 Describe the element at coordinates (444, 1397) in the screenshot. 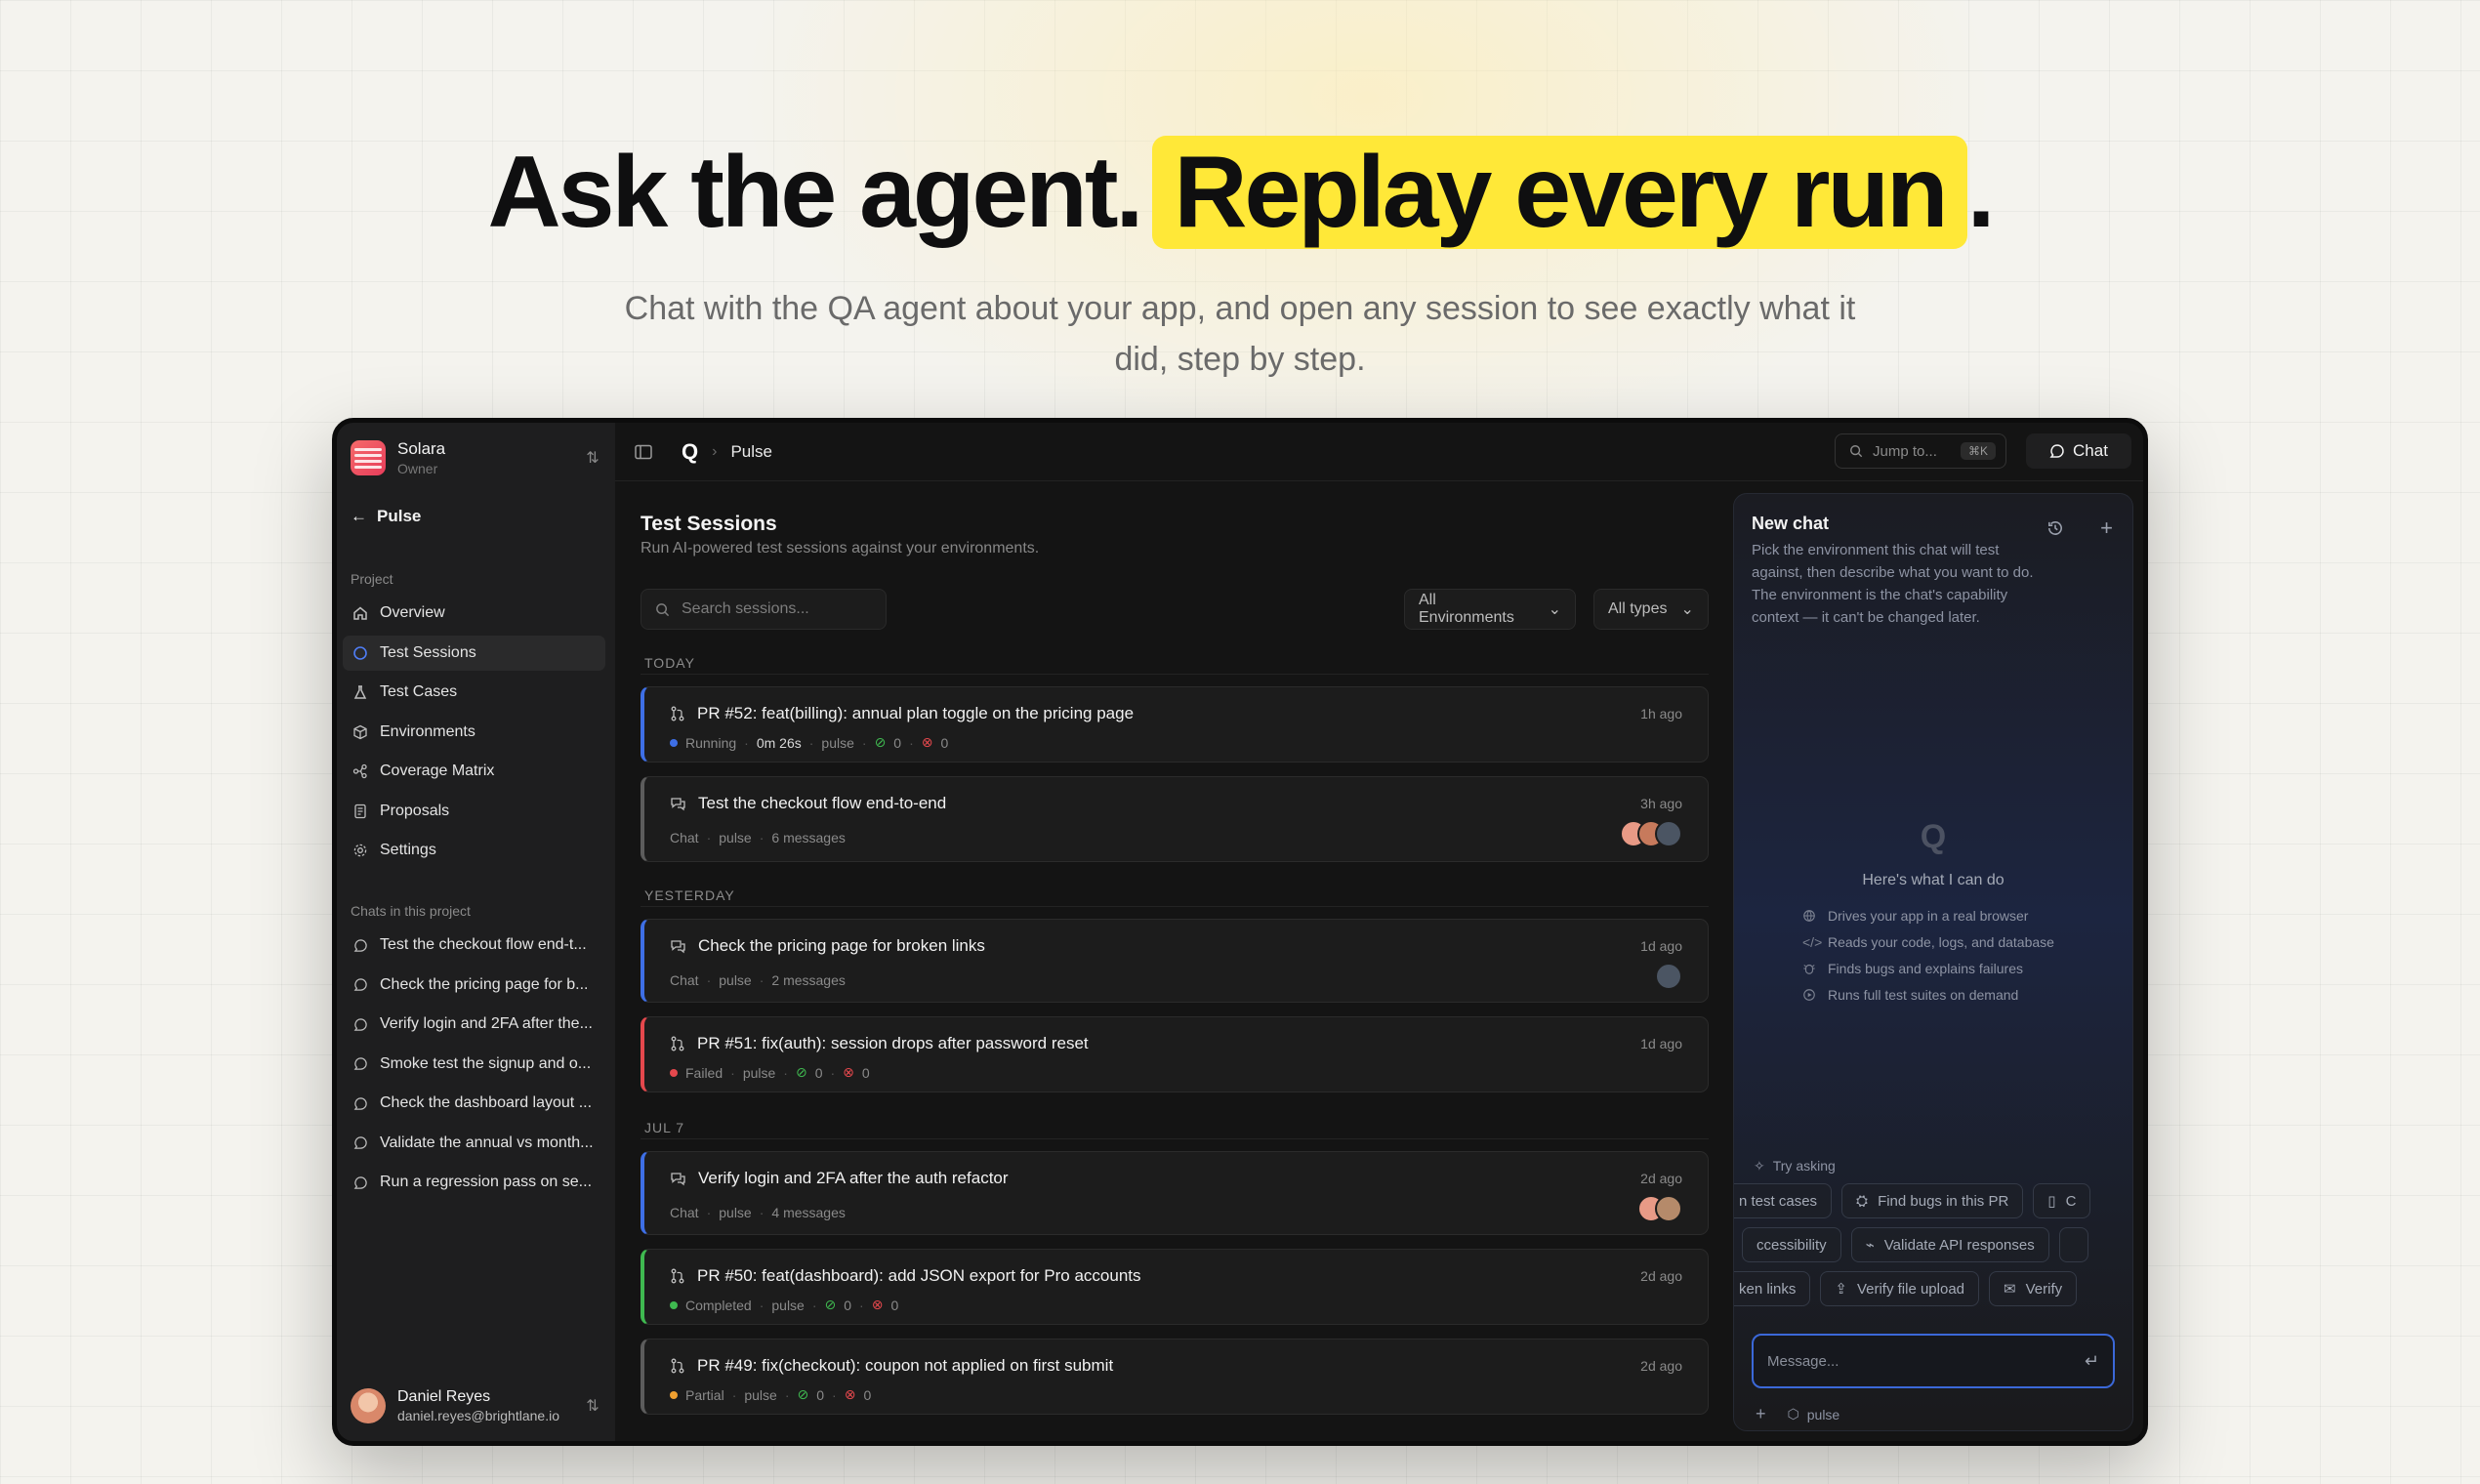

I see `user-name: Daniel Reyes` at that location.